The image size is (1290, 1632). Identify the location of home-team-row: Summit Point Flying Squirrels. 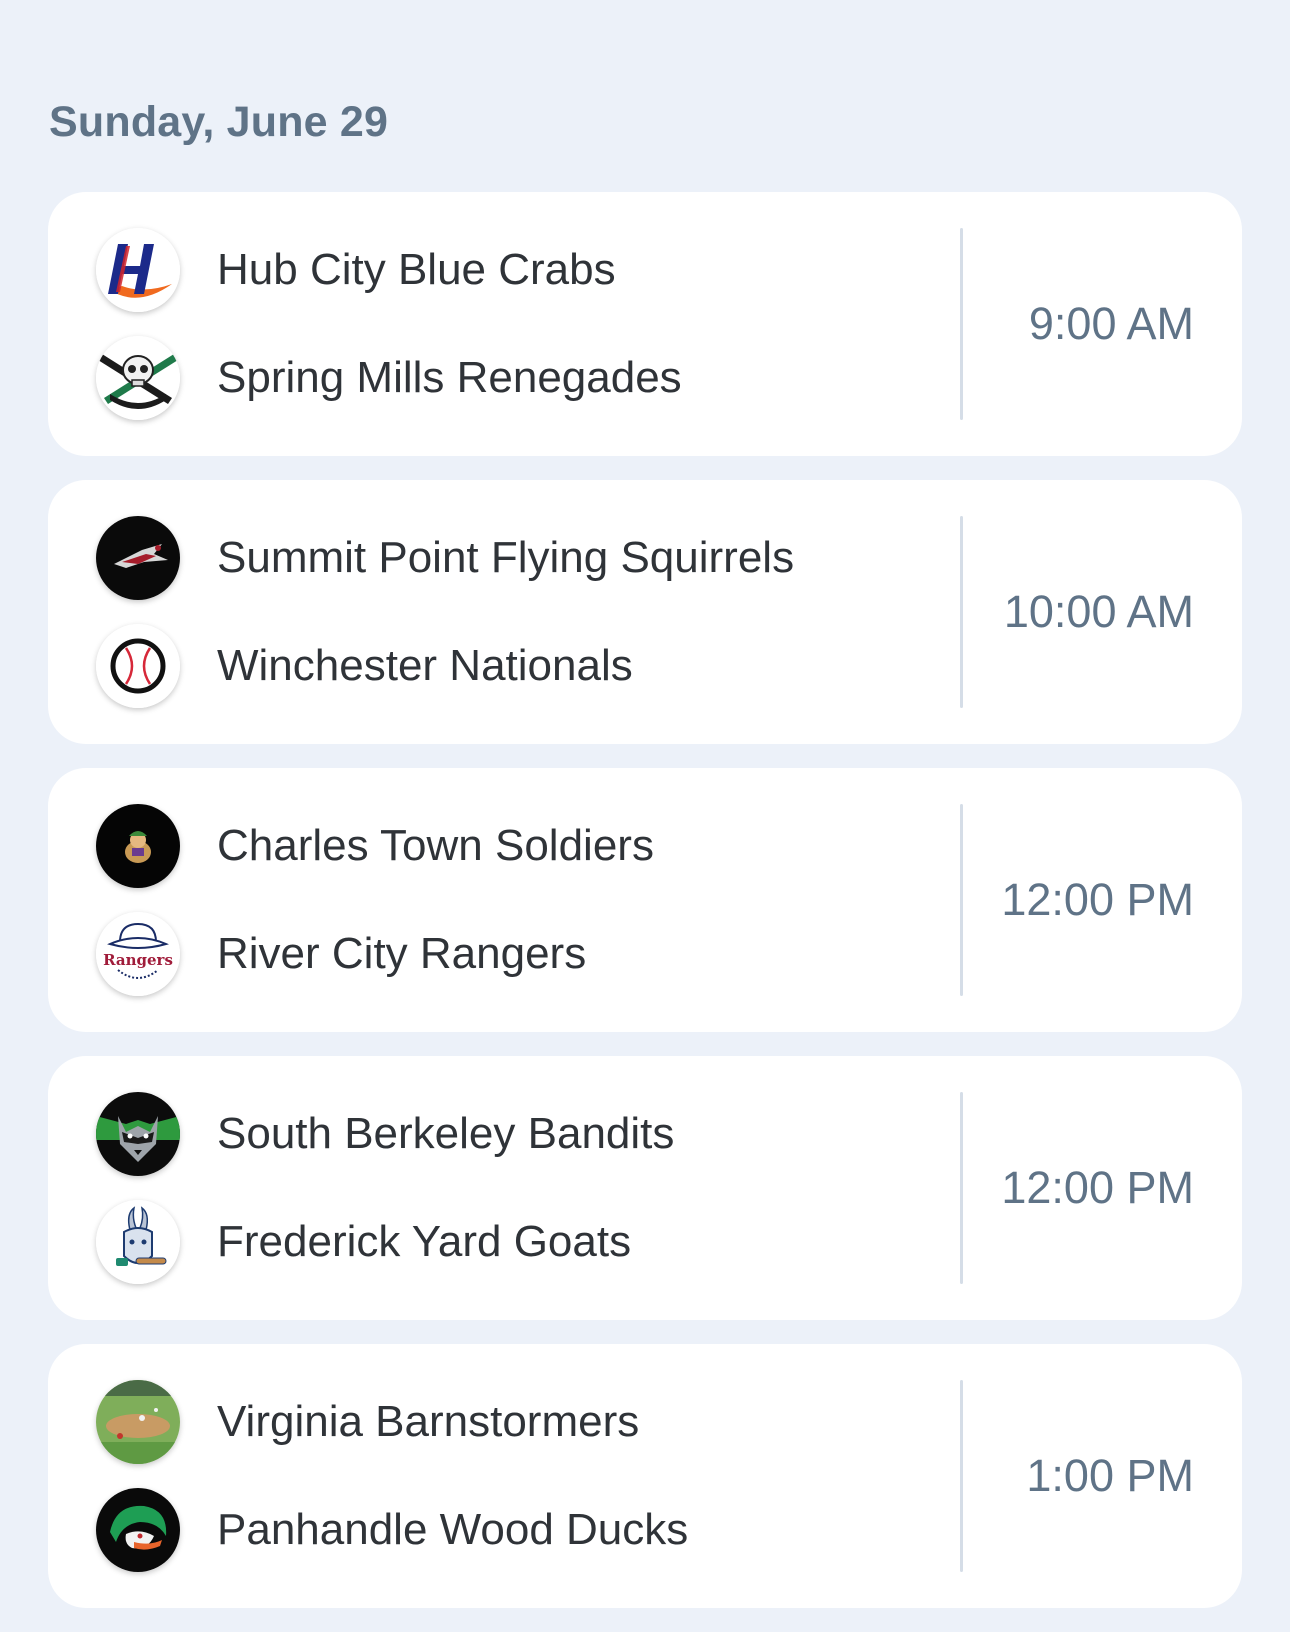
(445, 558).